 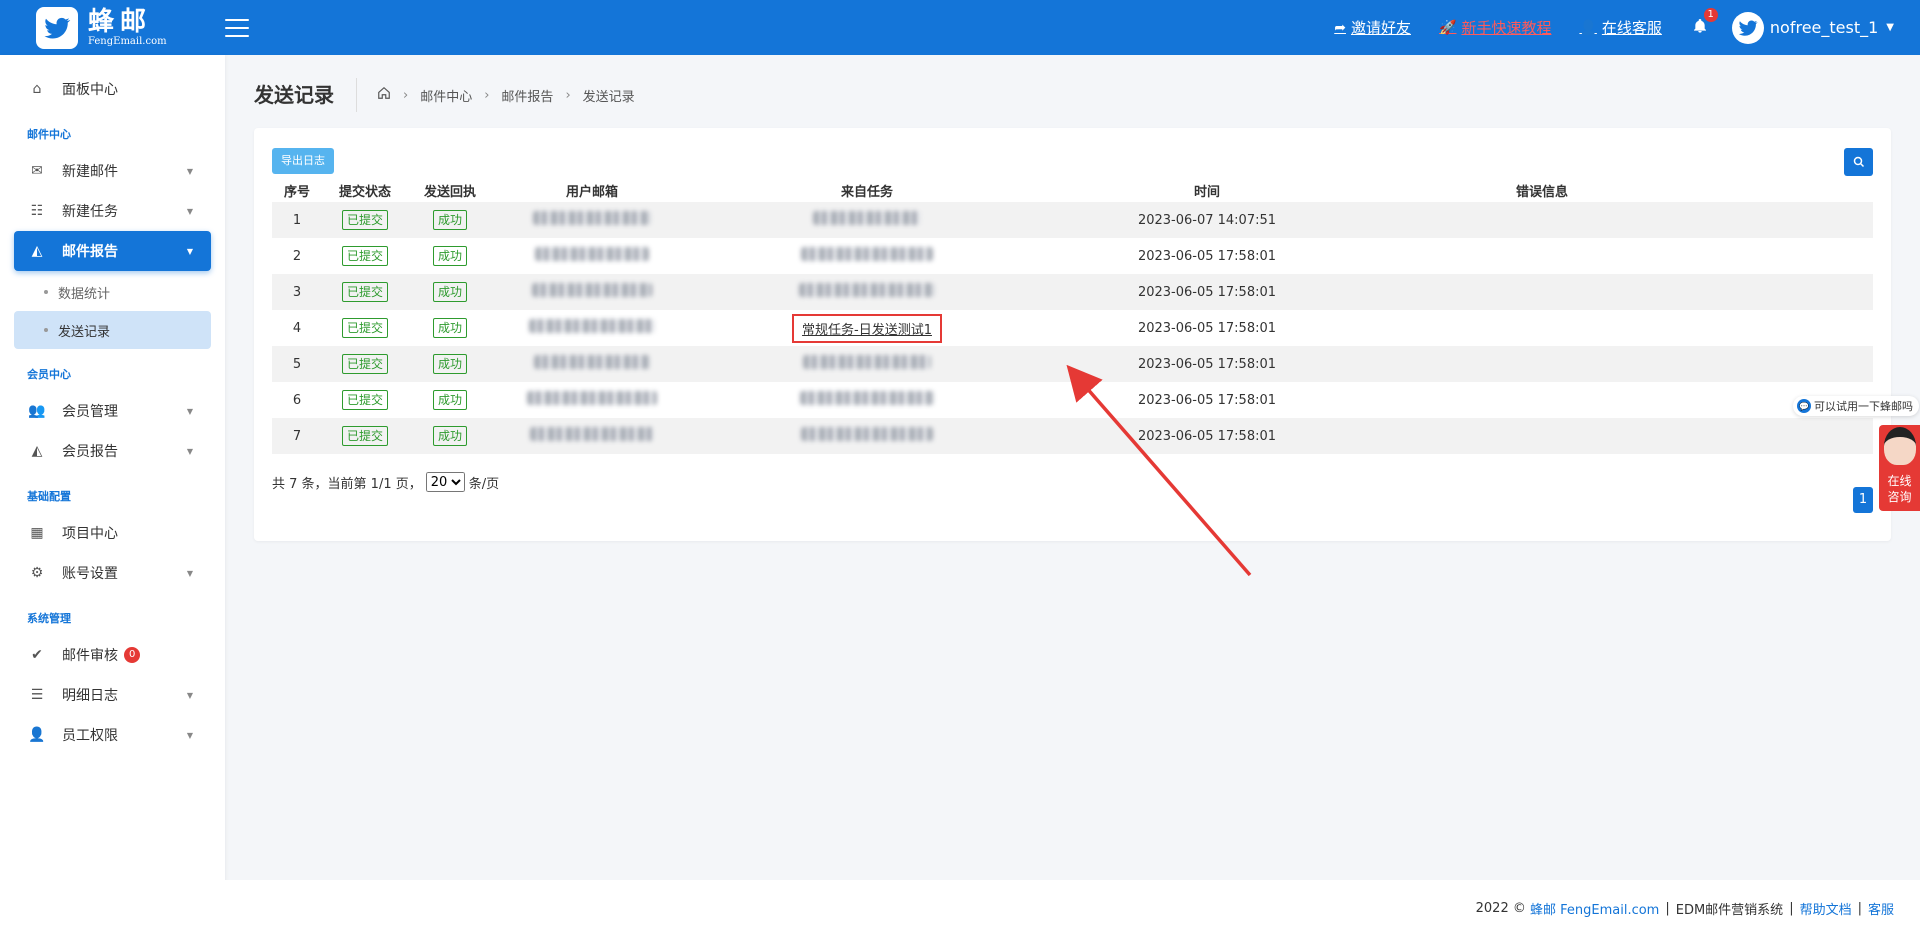 I want to click on quick-tutorial-label: 新手快速教程, so click(x=1506, y=28).